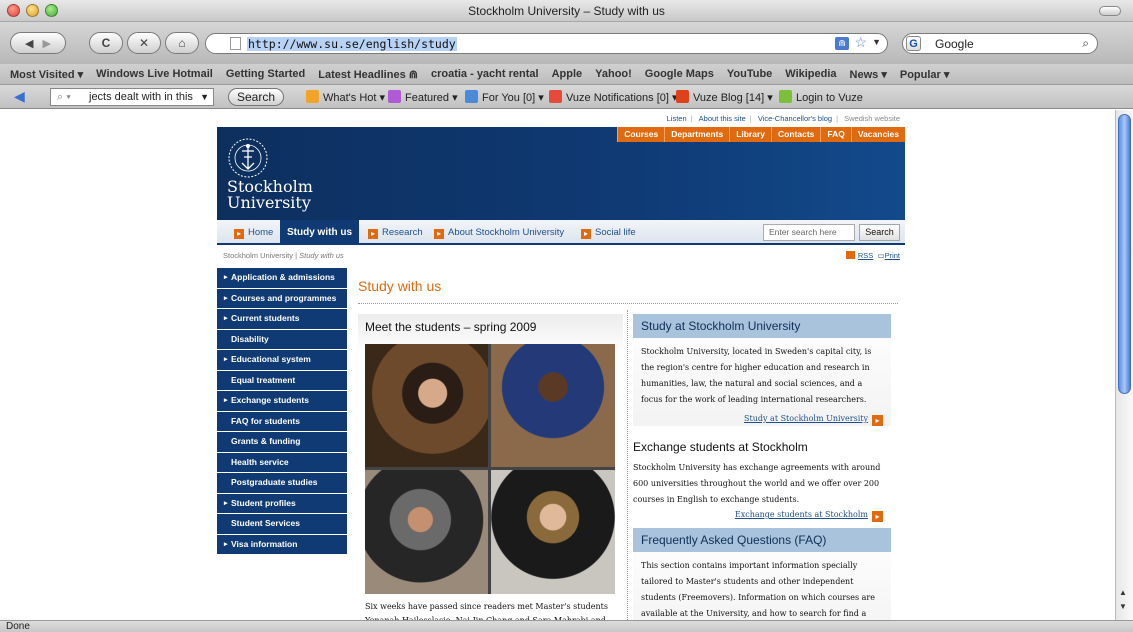 Image resolution: width=1133 pixels, height=632 pixels. What do you see at coordinates (248, 158) in the screenshot?
I see `university-seal-icon` at bounding box center [248, 158].